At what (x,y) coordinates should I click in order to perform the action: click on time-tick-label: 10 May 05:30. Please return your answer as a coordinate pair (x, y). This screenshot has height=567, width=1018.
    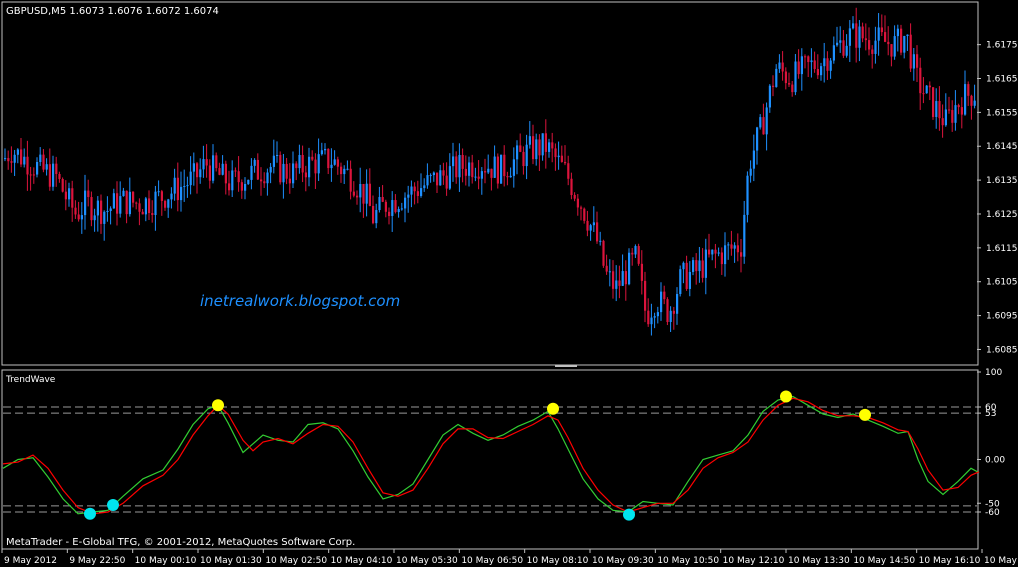
    Looking at the image, I should click on (427, 561).